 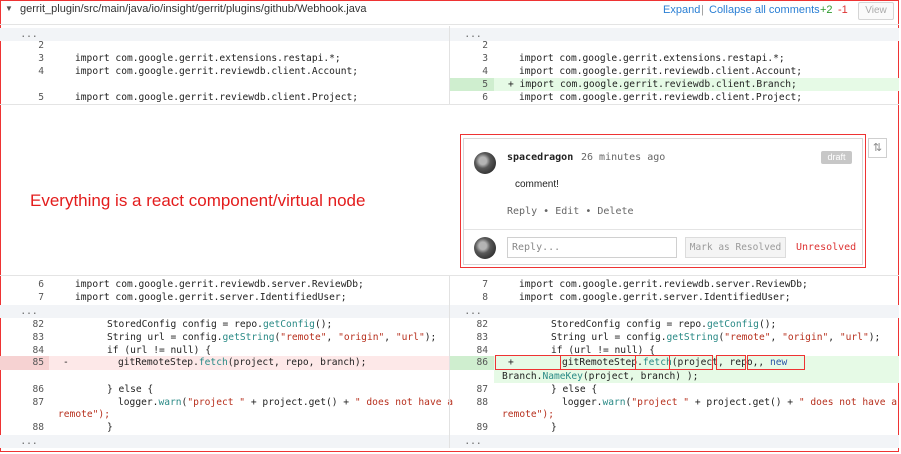 What do you see at coordinates (38, 362) in the screenshot?
I see `line-number: 85` at bounding box center [38, 362].